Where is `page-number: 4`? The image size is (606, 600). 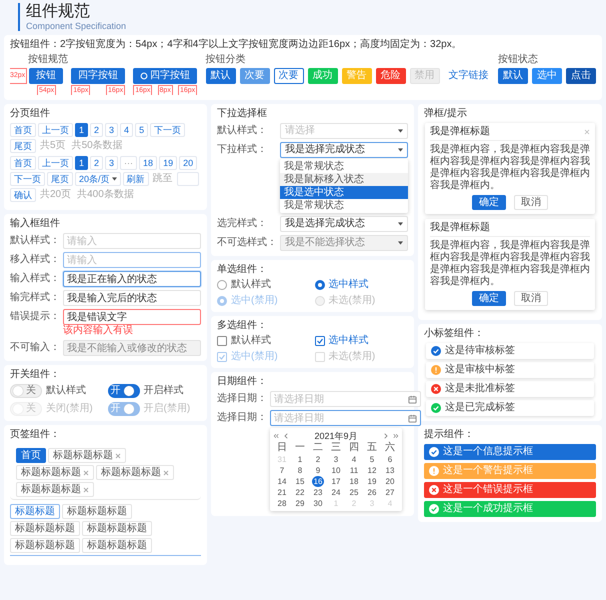
page-number: 4 is located at coordinates (127, 130).